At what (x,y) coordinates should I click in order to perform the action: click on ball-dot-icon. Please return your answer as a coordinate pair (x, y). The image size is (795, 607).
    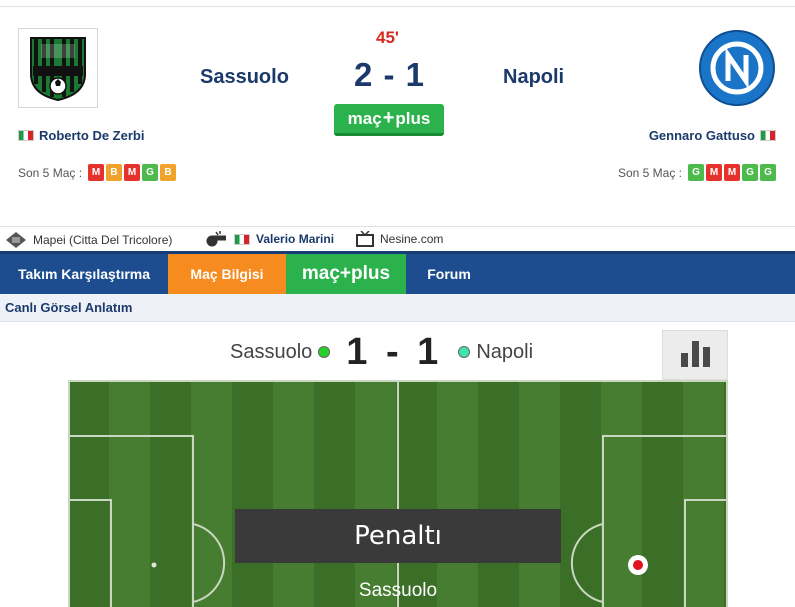
    Looking at the image, I should click on (638, 565).